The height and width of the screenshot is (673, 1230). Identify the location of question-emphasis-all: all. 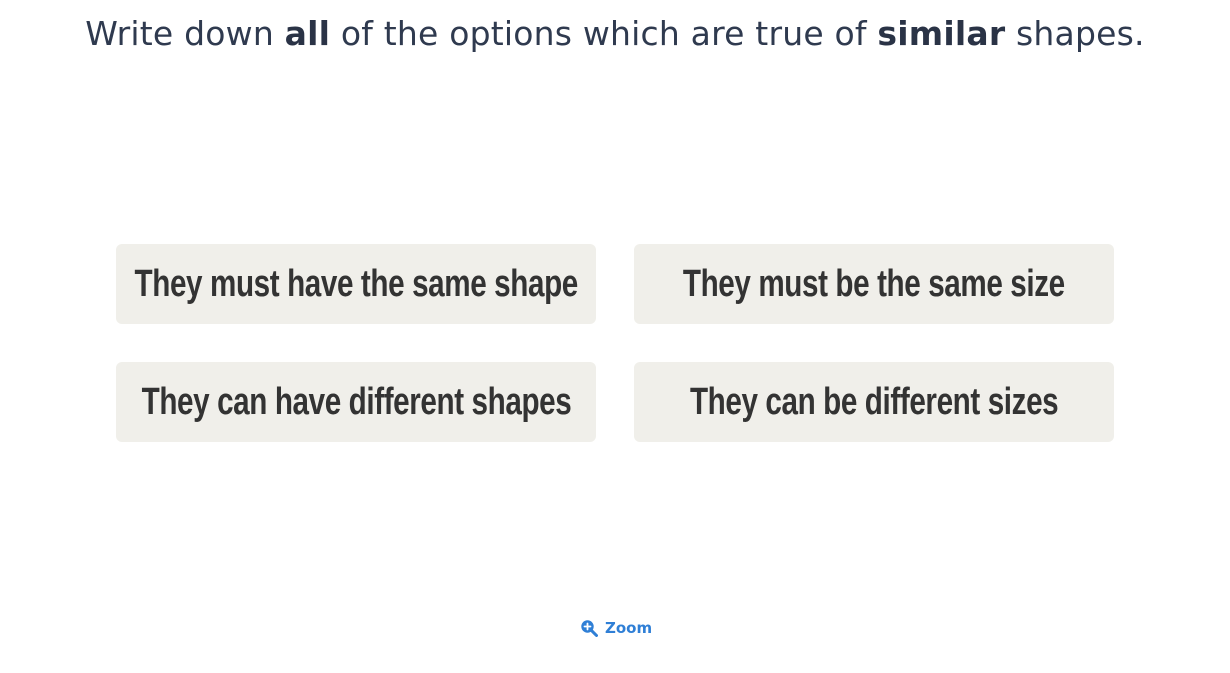
(307, 33).